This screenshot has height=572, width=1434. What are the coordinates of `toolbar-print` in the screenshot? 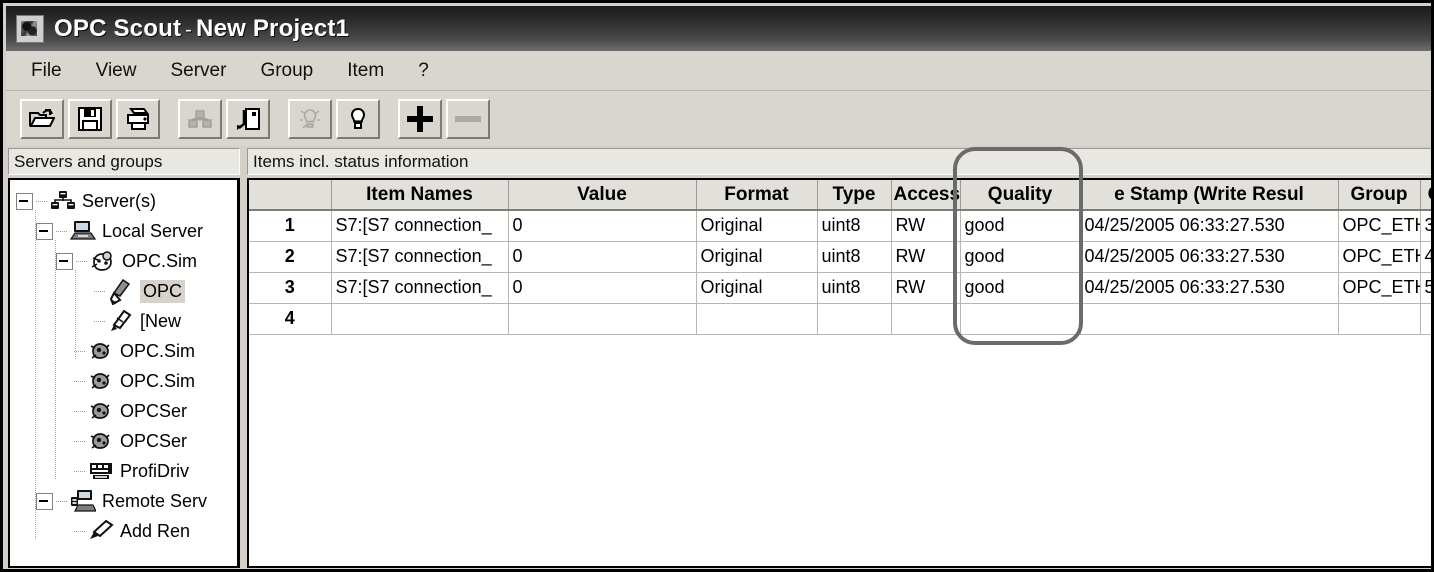 It's located at (138, 118).